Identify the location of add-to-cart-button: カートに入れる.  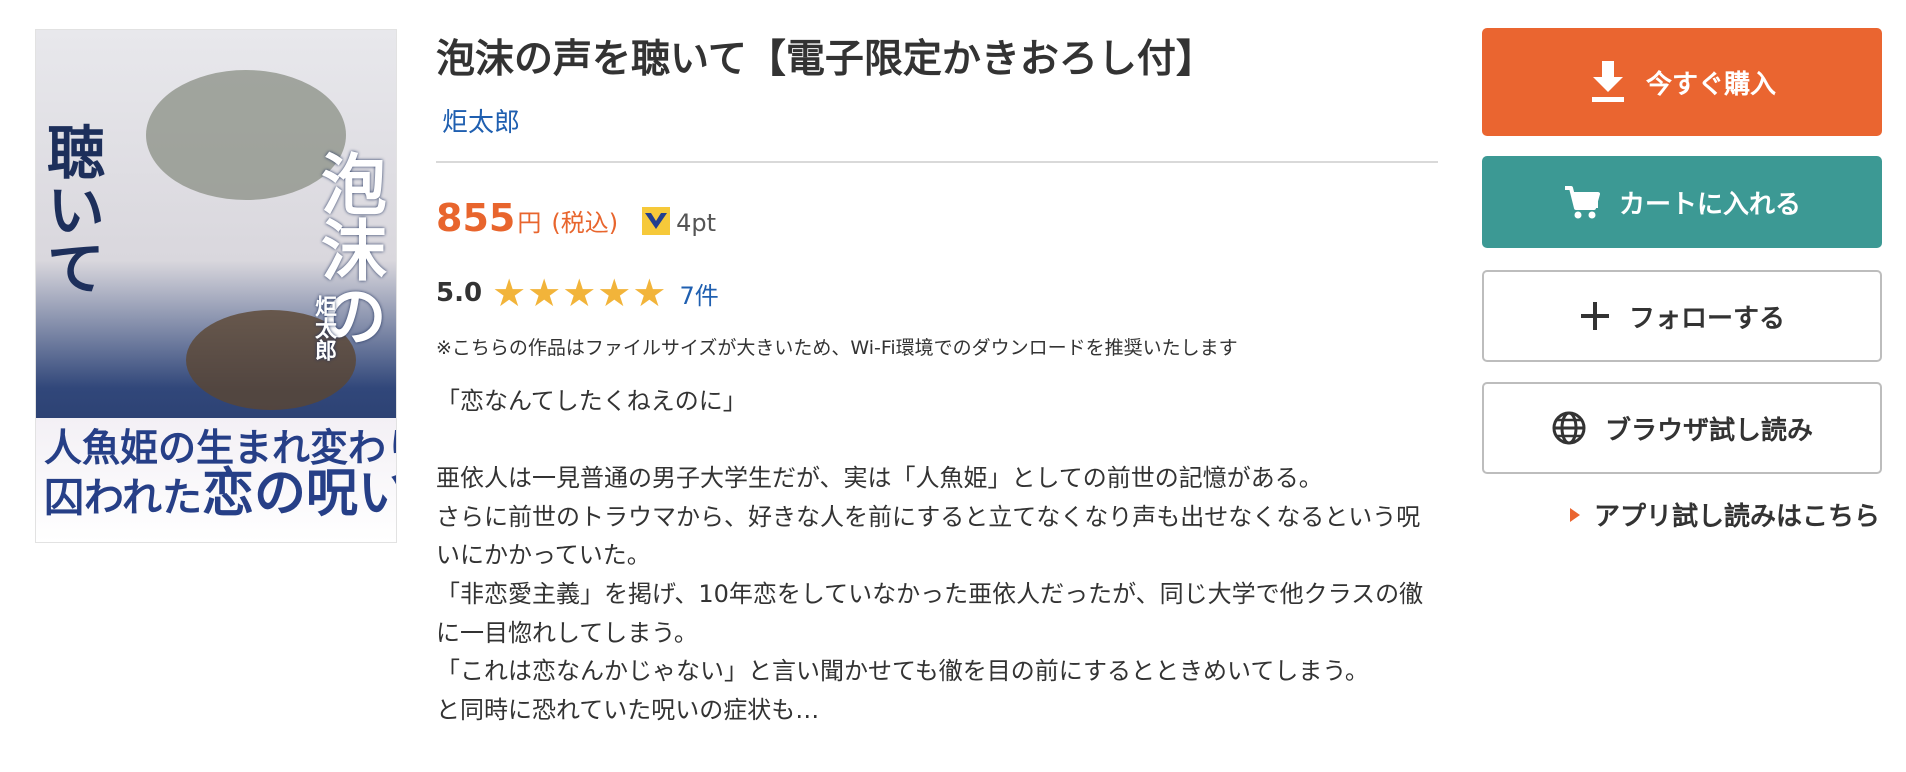
(1682, 202).